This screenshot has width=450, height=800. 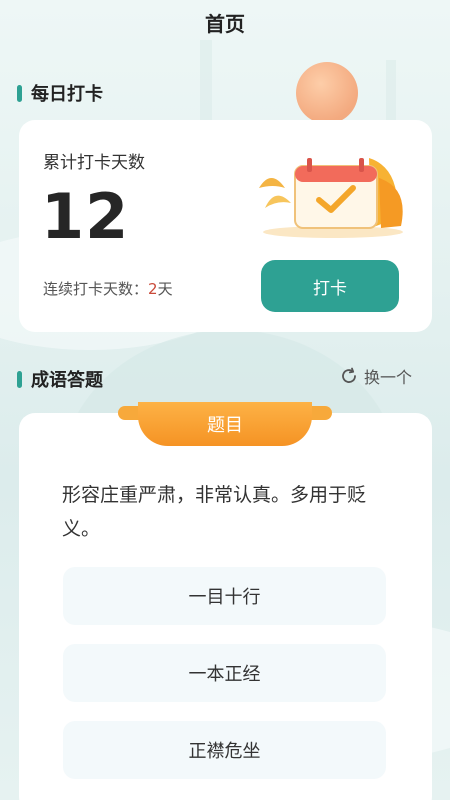 What do you see at coordinates (165, 289) in the screenshot?
I see `streak-unit: 天` at bounding box center [165, 289].